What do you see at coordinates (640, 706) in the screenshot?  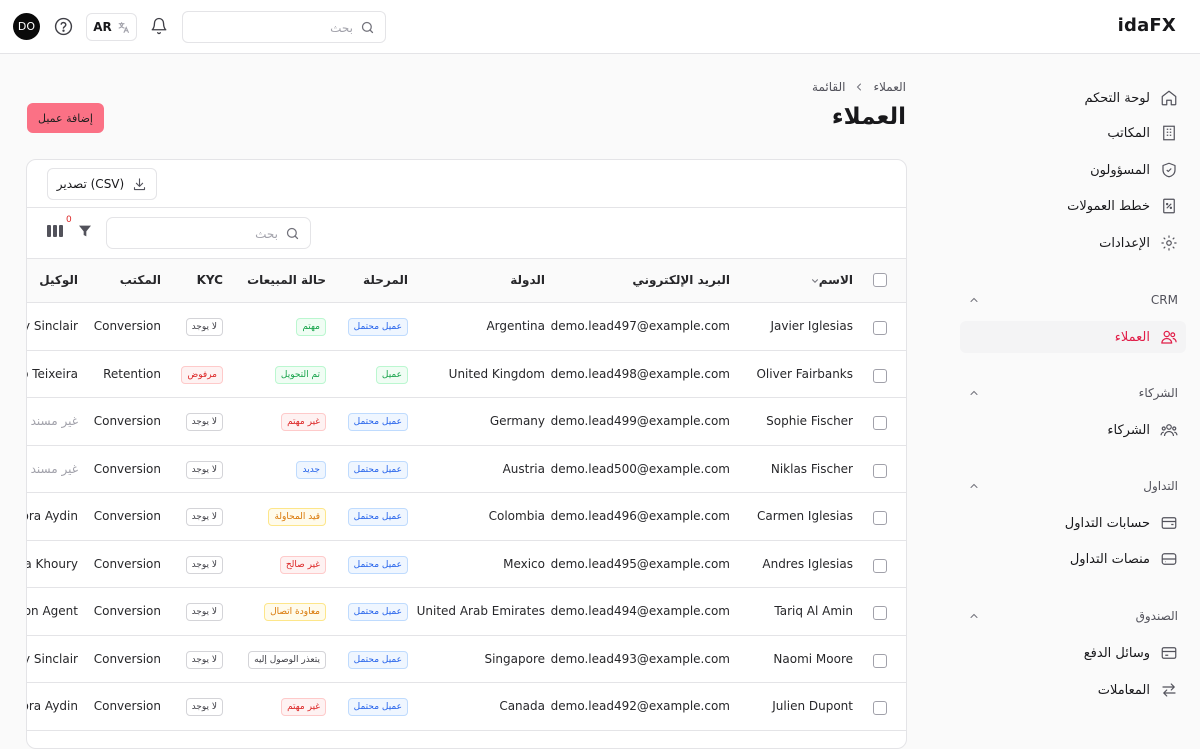 I see `cell-email: demo.lead492@example.com` at bounding box center [640, 706].